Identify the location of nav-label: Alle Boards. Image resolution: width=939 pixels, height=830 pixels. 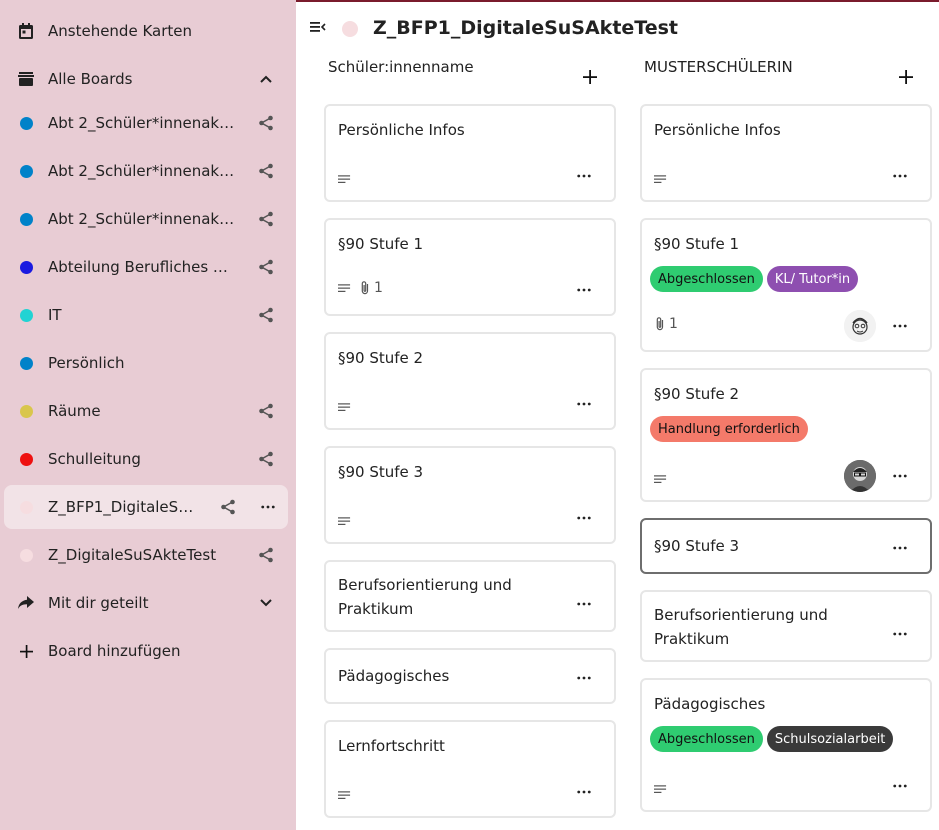
(90, 79).